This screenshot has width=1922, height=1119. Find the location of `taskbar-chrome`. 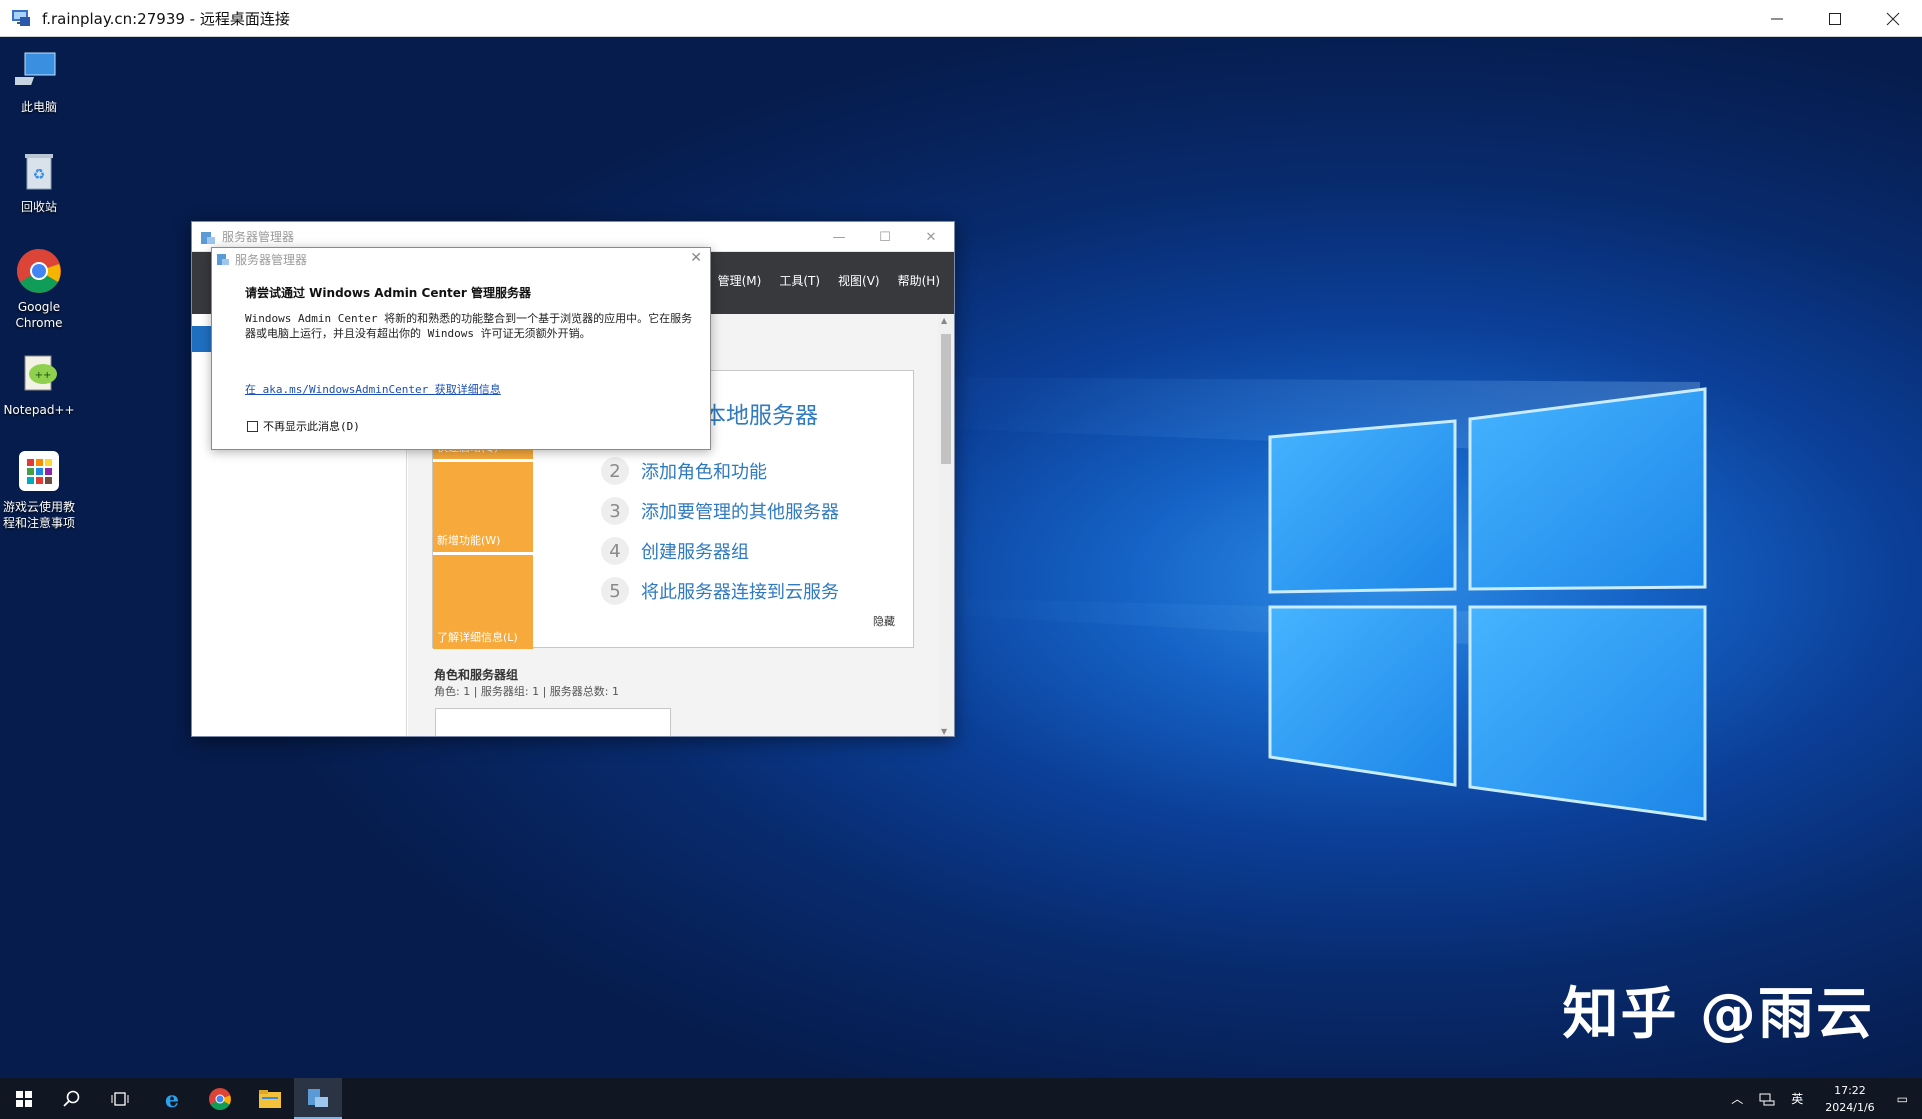

taskbar-chrome is located at coordinates (220, 1098).